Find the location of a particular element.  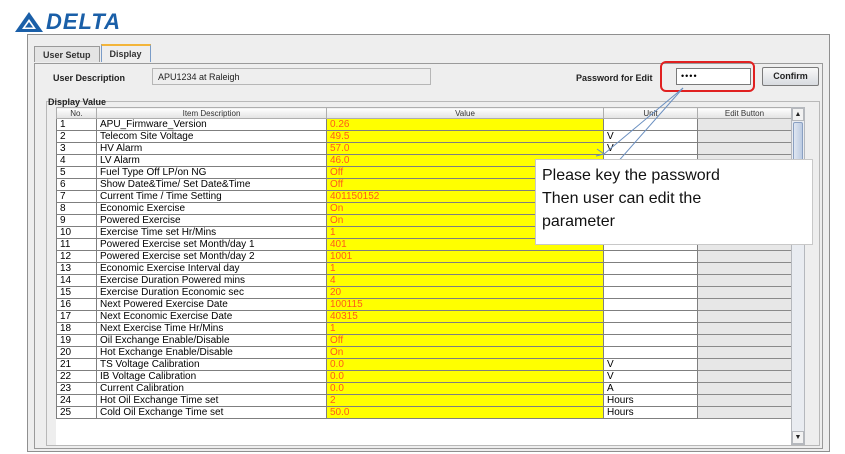

table-row: 13 Economic Exercise Interval day 1 is located at coordinates (423, 268).